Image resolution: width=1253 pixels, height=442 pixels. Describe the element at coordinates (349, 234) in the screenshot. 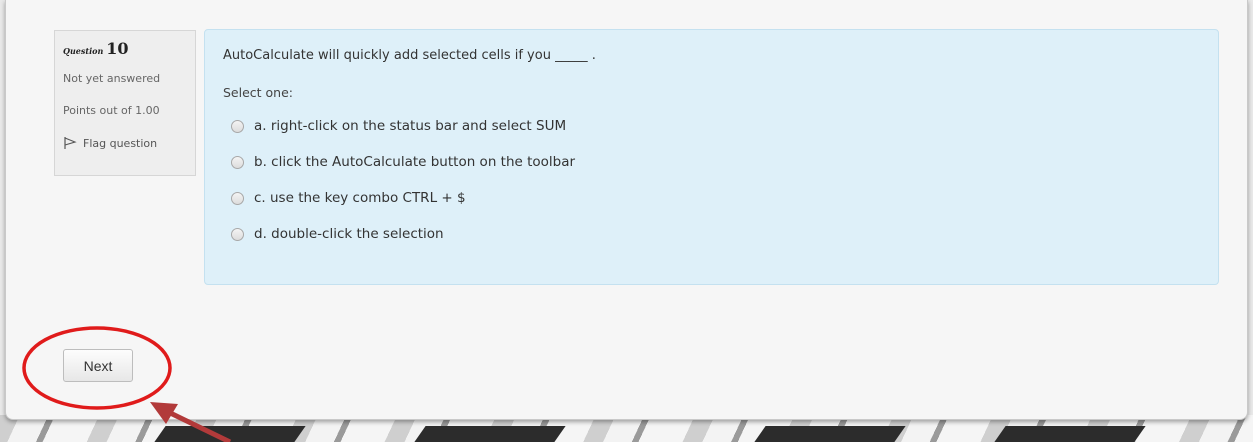

I see `answer-option-label: d. double-click the selection` at that location.